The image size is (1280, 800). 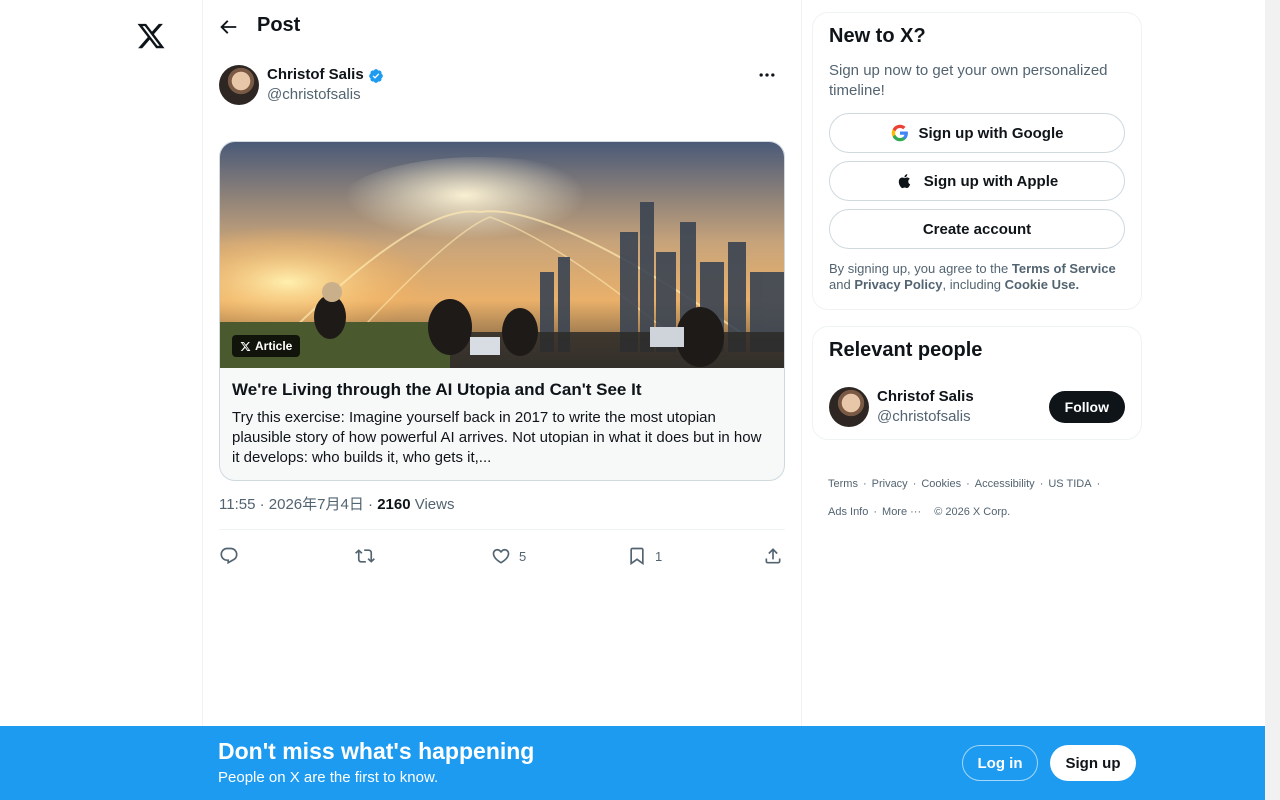 I want to click on create-account-button: Create account, so click(x=977, y=229).